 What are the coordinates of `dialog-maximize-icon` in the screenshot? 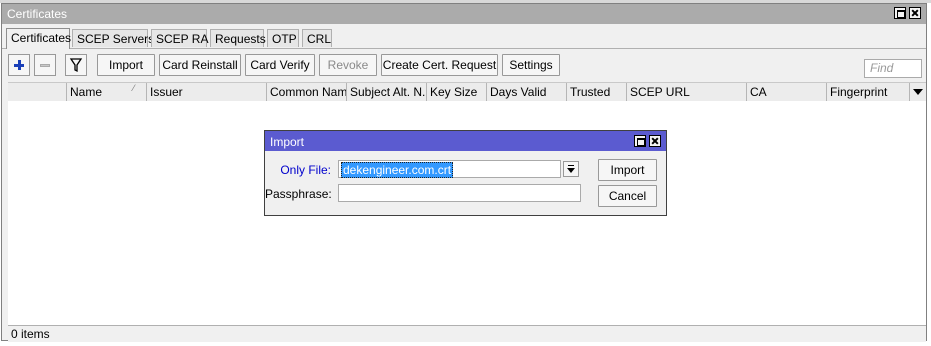 It's located at (640, 141).